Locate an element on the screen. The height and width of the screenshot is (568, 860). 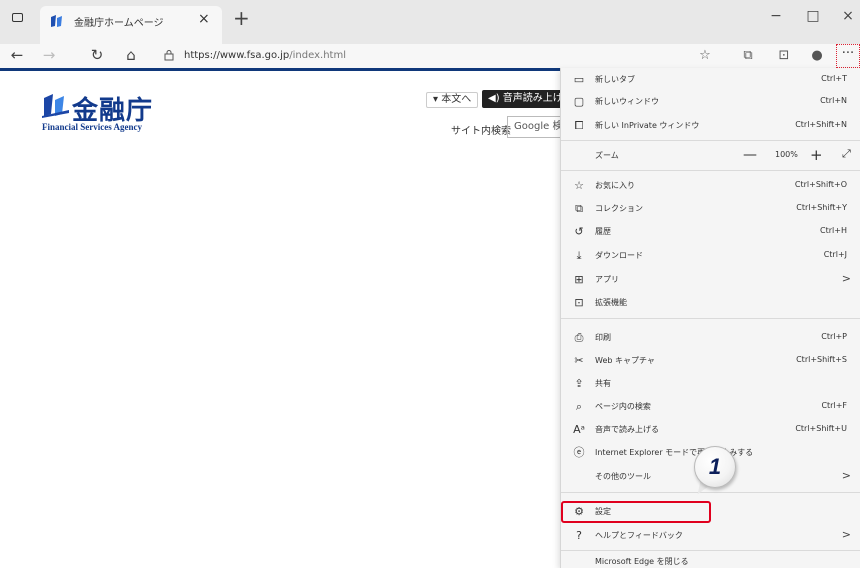
menu-label: ダウンロード is located at coordinates (619, 255).